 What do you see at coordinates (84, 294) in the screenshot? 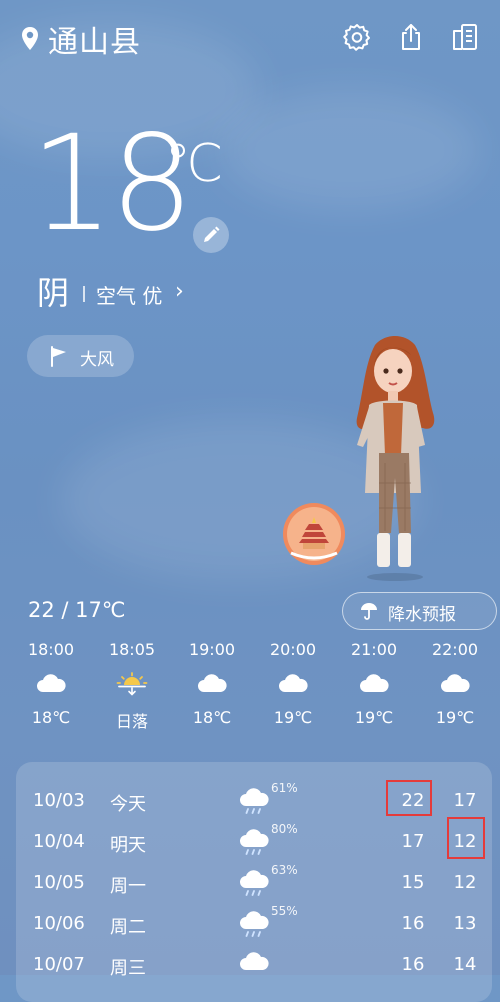
I see `divider` at bounding box center [84, 294].